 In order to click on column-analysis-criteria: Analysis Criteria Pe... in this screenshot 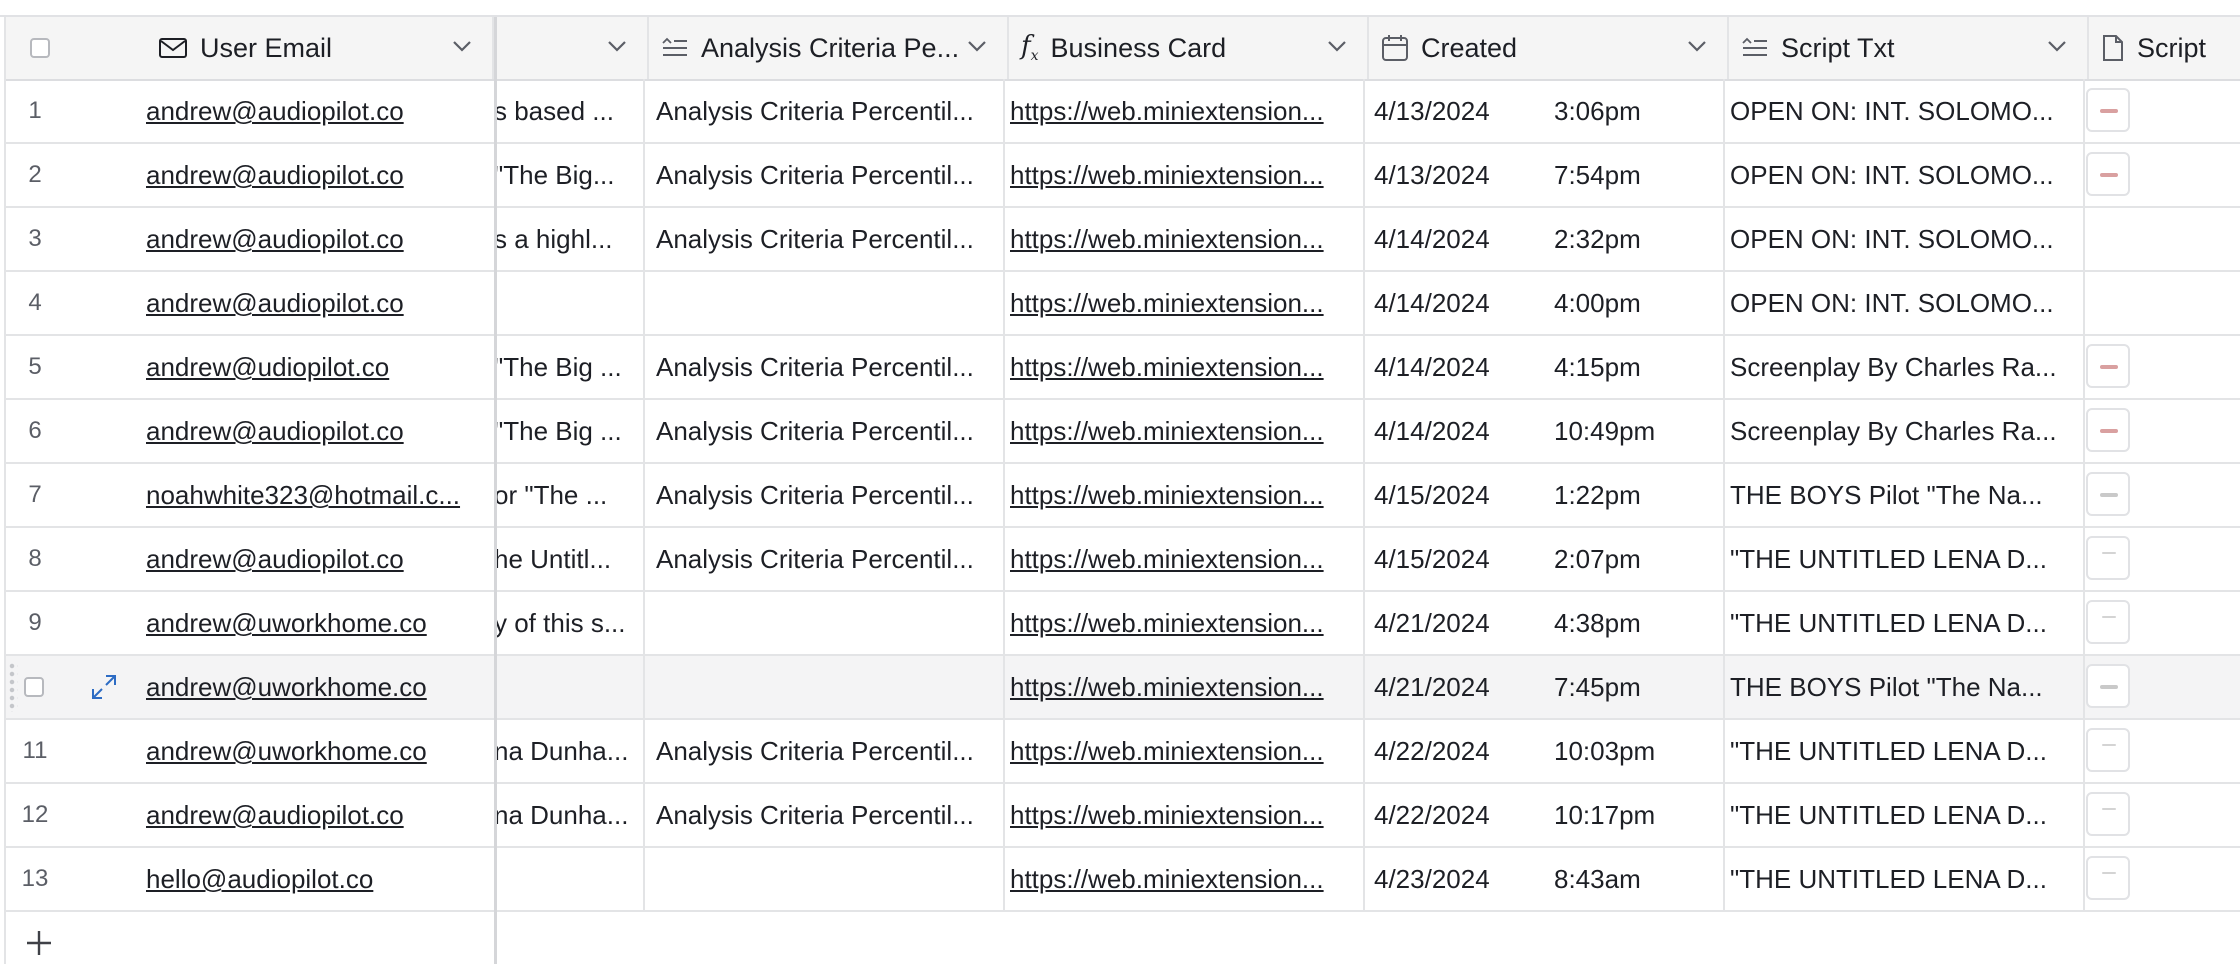, I will do `click(829, 48)`.